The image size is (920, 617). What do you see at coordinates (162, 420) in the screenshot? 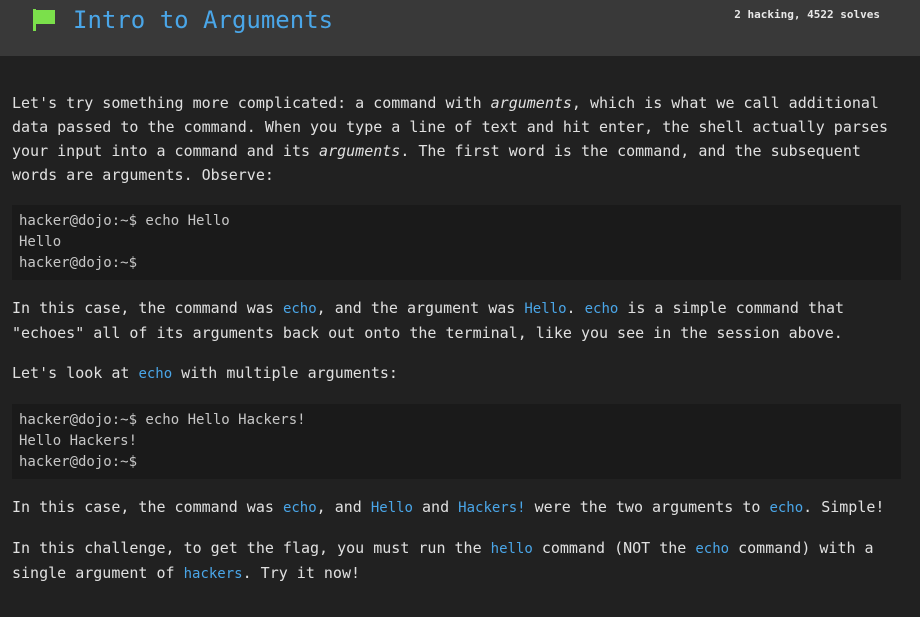
I see `code-line: hacker@dojo:~$ echo Hello Hackers!` at bounding box center [162, 420].